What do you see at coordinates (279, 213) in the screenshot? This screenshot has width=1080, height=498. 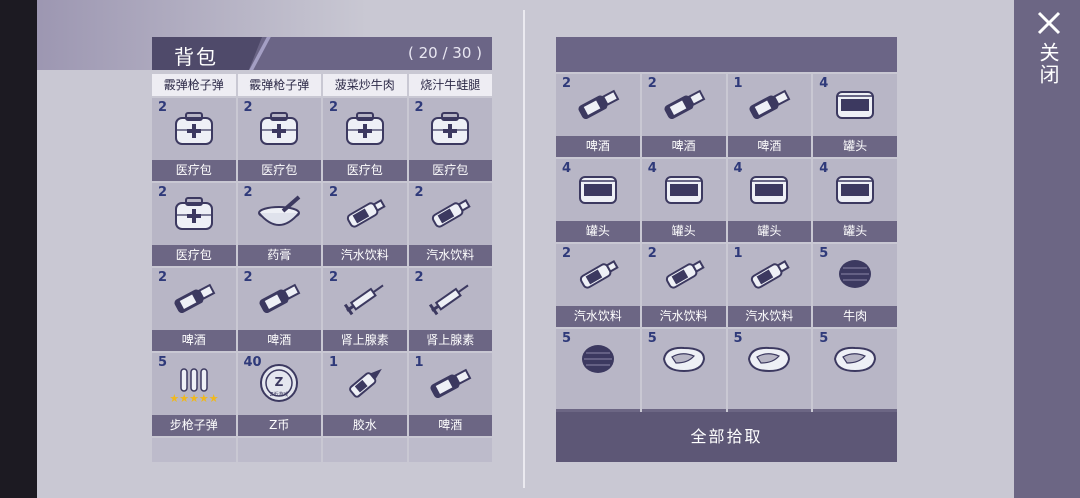 I see `mortar-icon` at bounding box center [279, 213].